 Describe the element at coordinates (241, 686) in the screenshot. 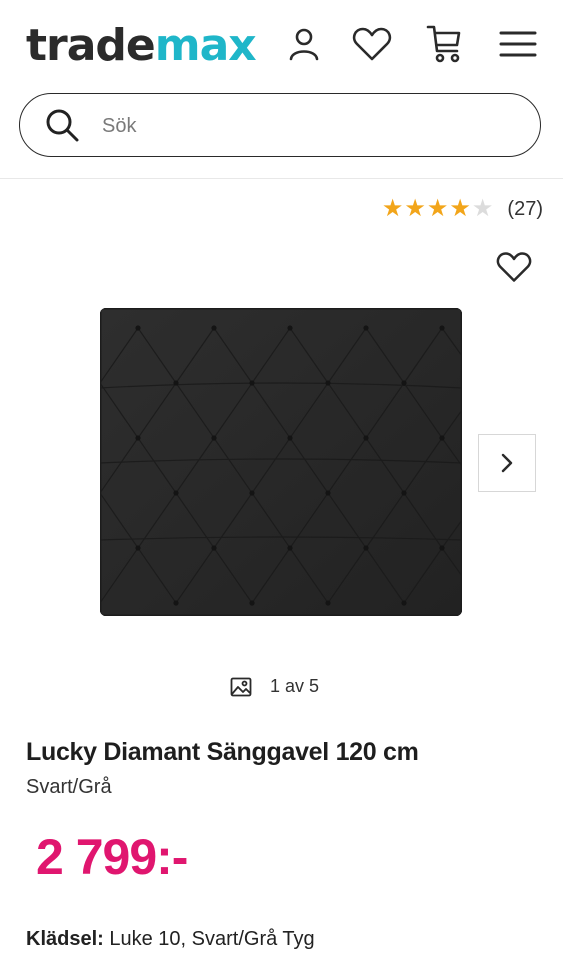

I see `image-icon` at that location.